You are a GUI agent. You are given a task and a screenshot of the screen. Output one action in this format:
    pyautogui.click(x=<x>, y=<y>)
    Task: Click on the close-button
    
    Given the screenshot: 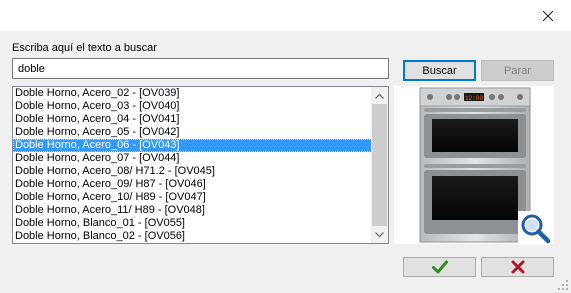 What is the action you would take?
    pyautogui.click(x=548, y=15)
    